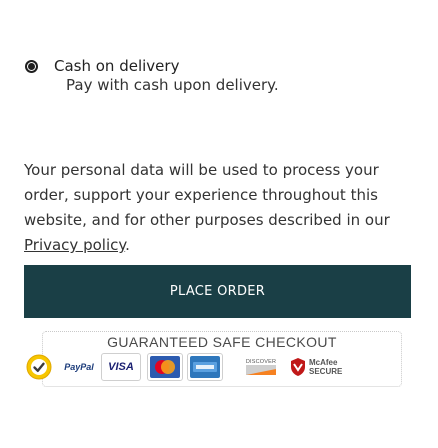 The height and width of the screenshot is (448, 438). What do you see at coordinates (217, 291) in the screenshot?
I see `place-order-button: PLACE ORDER` at bounding box center [217, 291].